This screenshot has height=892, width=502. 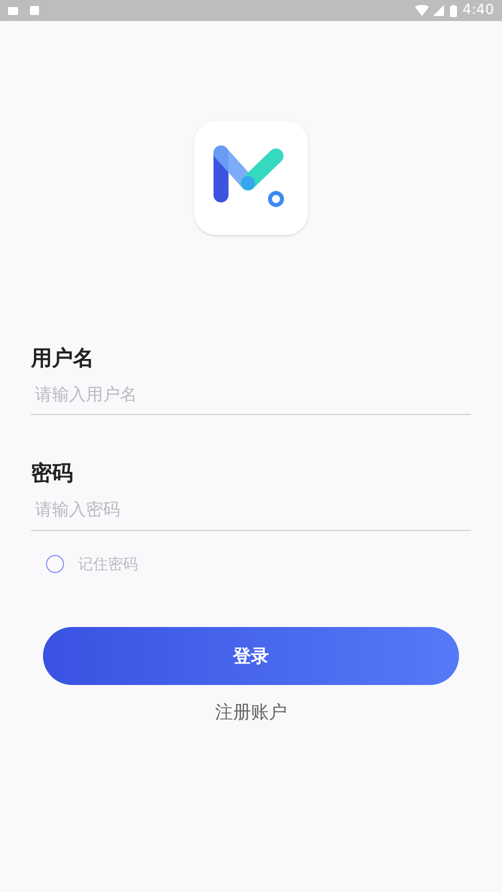 I want to click on register-link: 注册账户, so click(x=251, y=712).